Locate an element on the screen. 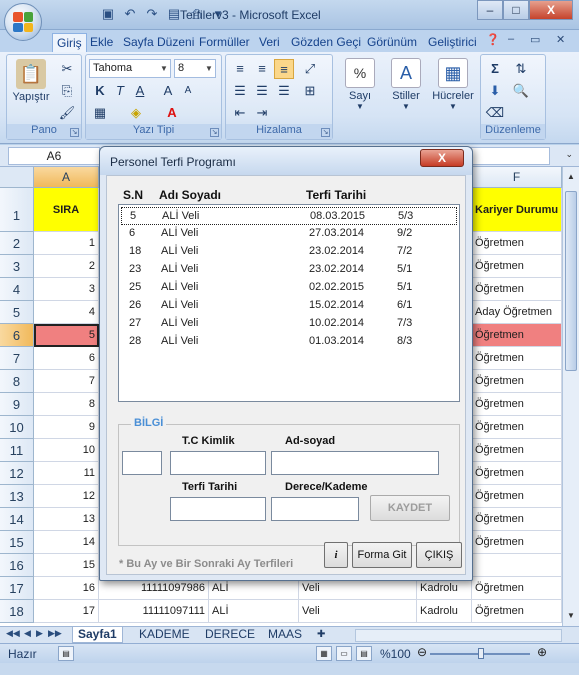  list-item: 26 ALİ Veli 15.02.2014 6/1 is located at coordinates (289, 306).